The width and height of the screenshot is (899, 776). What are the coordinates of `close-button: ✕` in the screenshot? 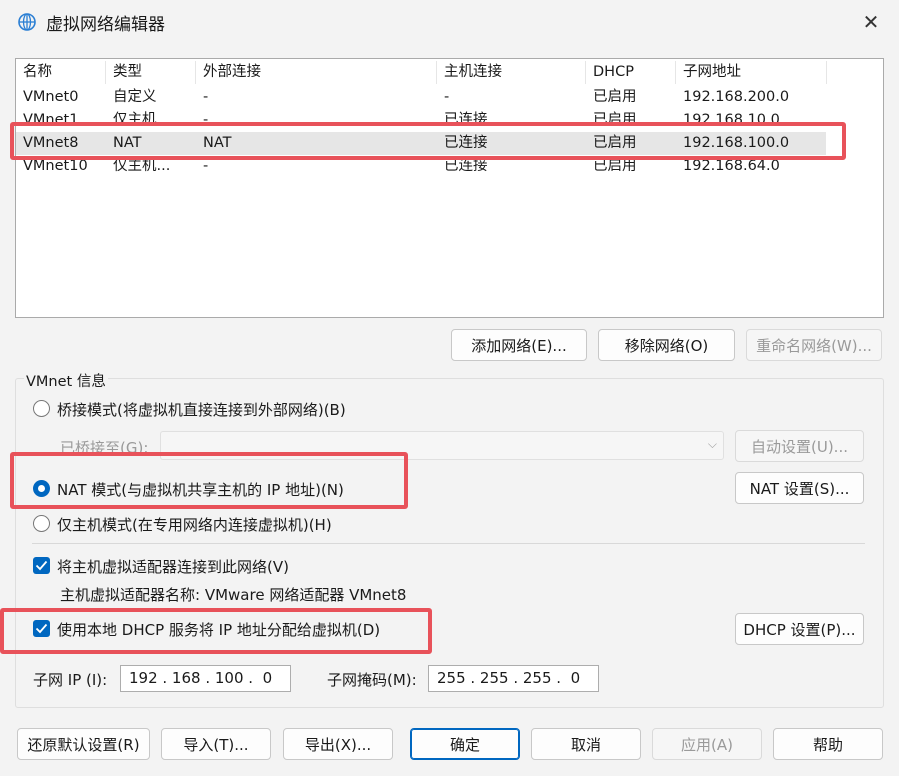 It's located at (871, 22).